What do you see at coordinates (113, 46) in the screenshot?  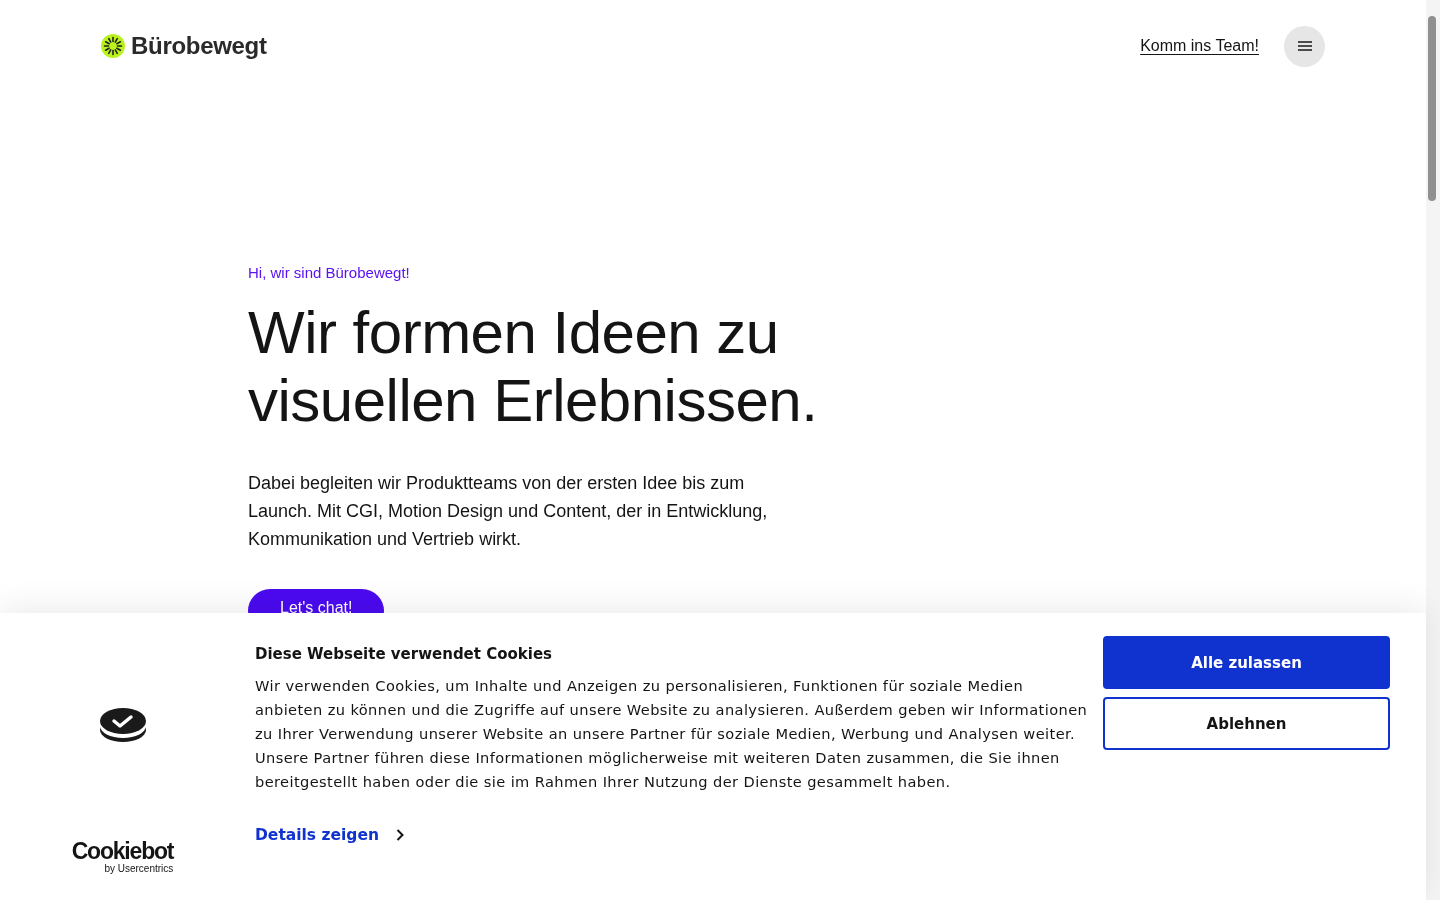 I see `logo-icon` at bounding box center [113, 46].